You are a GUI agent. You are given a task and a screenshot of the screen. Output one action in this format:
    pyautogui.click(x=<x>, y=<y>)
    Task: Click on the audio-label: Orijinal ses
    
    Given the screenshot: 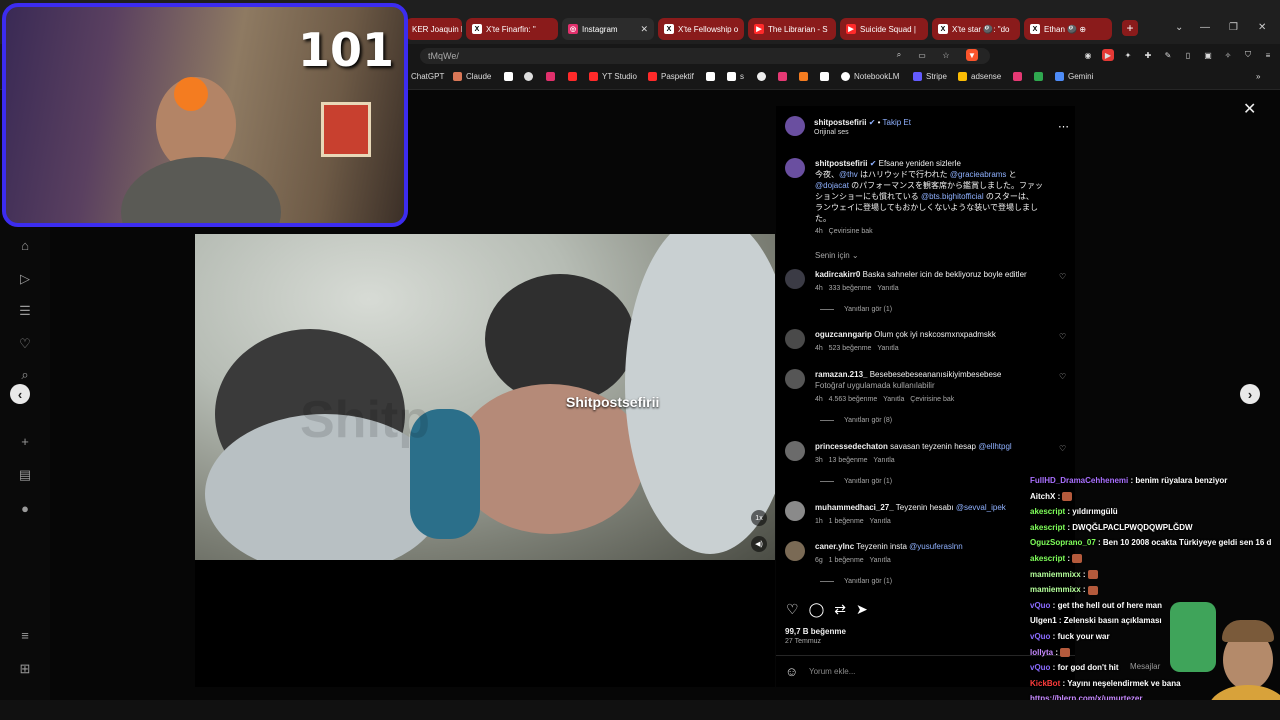 What is the action you would take?
    pyautogui.click(x=831, y=132)
    